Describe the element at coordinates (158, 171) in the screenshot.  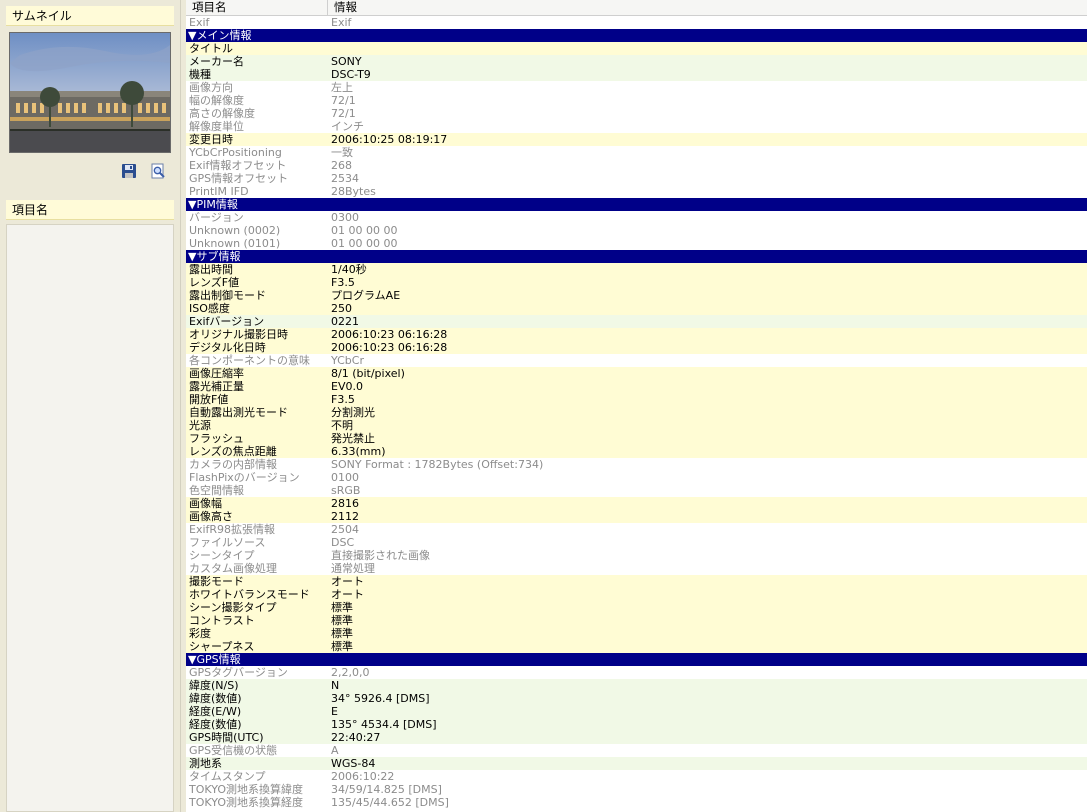
I see `zoom-icon` at that location.